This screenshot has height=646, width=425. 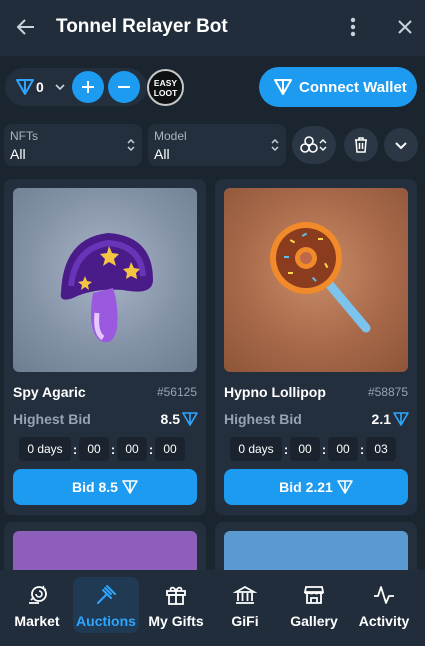 I want to click on expand-filters-button, so click(x=401, y=145).